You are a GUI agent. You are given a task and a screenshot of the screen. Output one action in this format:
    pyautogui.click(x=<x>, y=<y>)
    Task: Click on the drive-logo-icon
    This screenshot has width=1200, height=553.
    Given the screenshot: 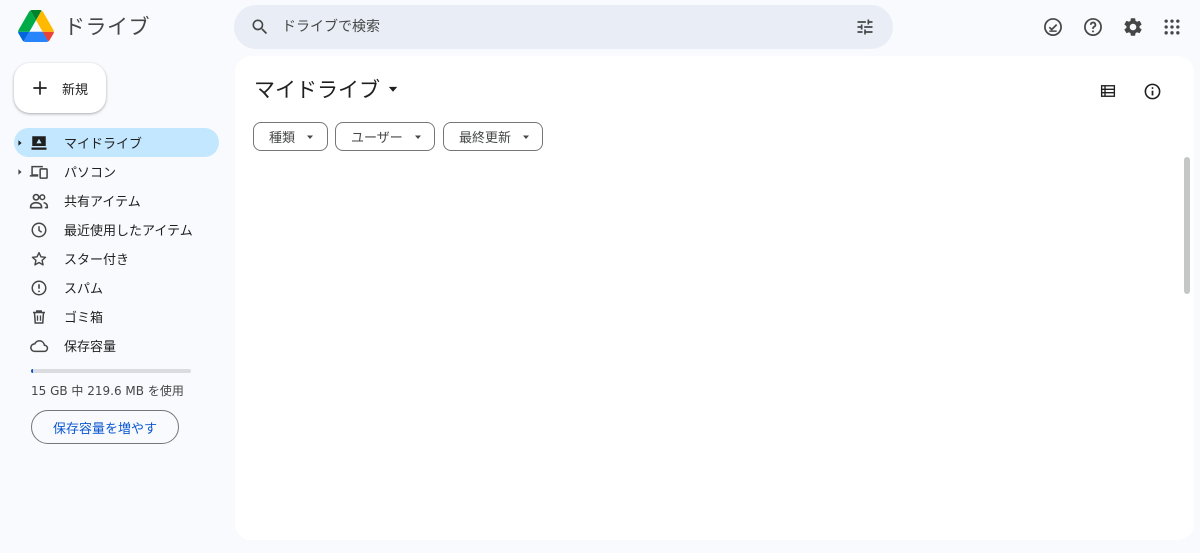 What is the action you would take?
    pyautogui.click(x=36, y=26)
    